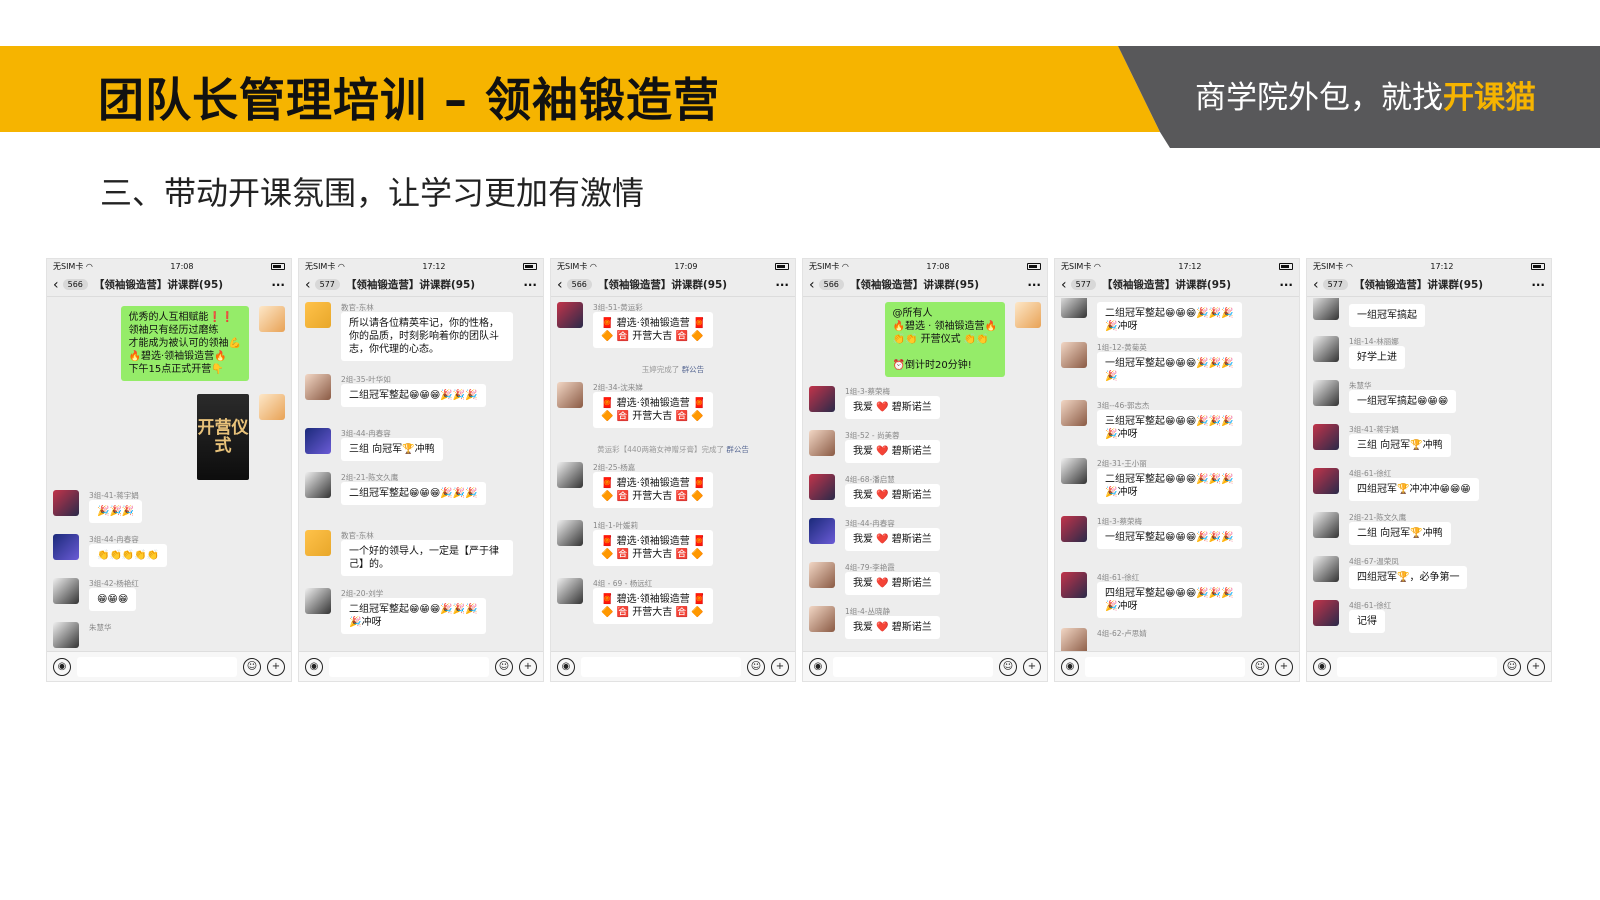  Describe the element at coordinates (1538, 266) in the screenshot. I see `battery-icon` at that location.